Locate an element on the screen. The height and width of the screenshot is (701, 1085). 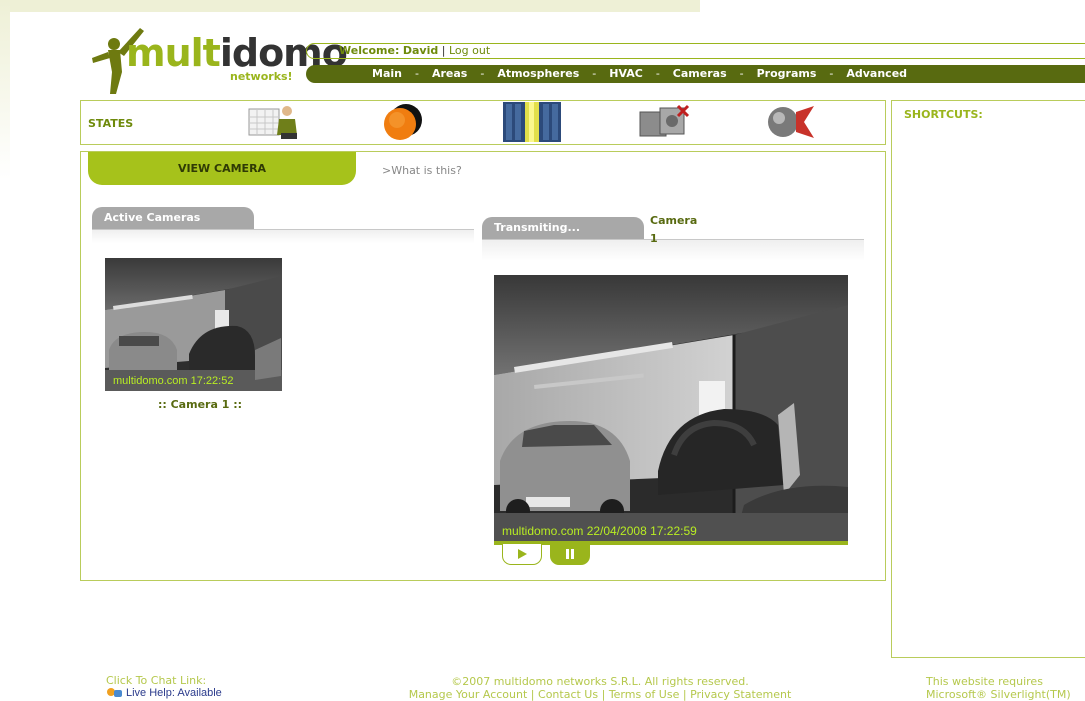
chat-link-label: Click To Chat Link: is located at coordinates (156, 680).